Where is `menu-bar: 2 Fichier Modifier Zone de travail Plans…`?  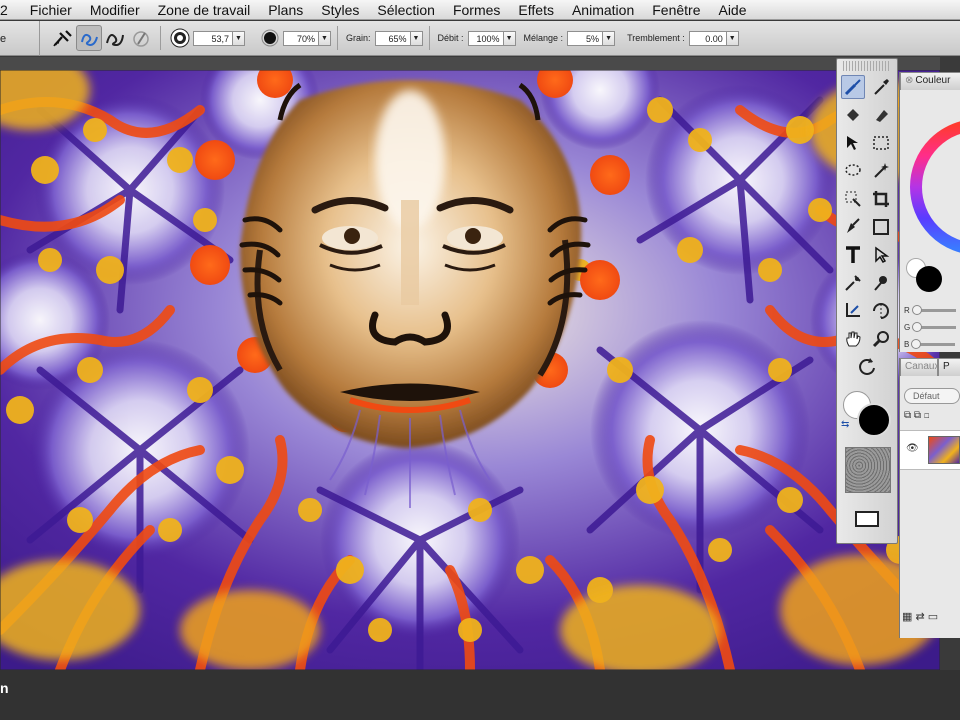
menu-bar: 2 Fichier Modifier Zone de travail Plans… is located at coordinates (480, 10).